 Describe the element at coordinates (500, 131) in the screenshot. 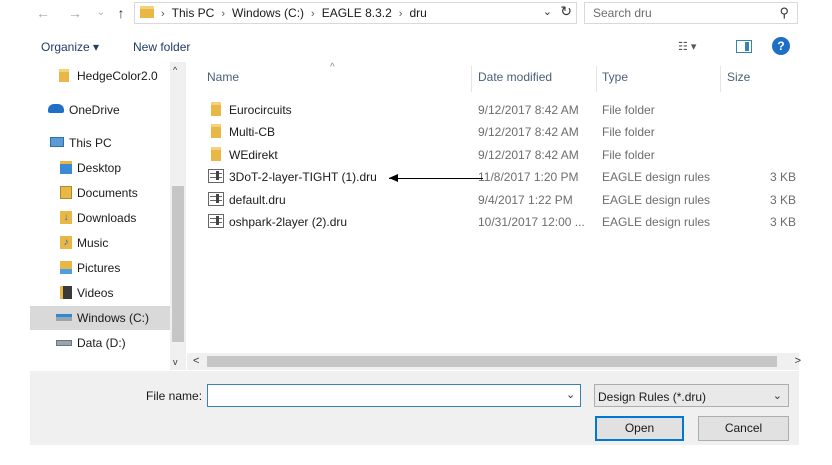

I see `table-row: Multi-CB 9/12/2017 8:42 AM File folder` at that location.